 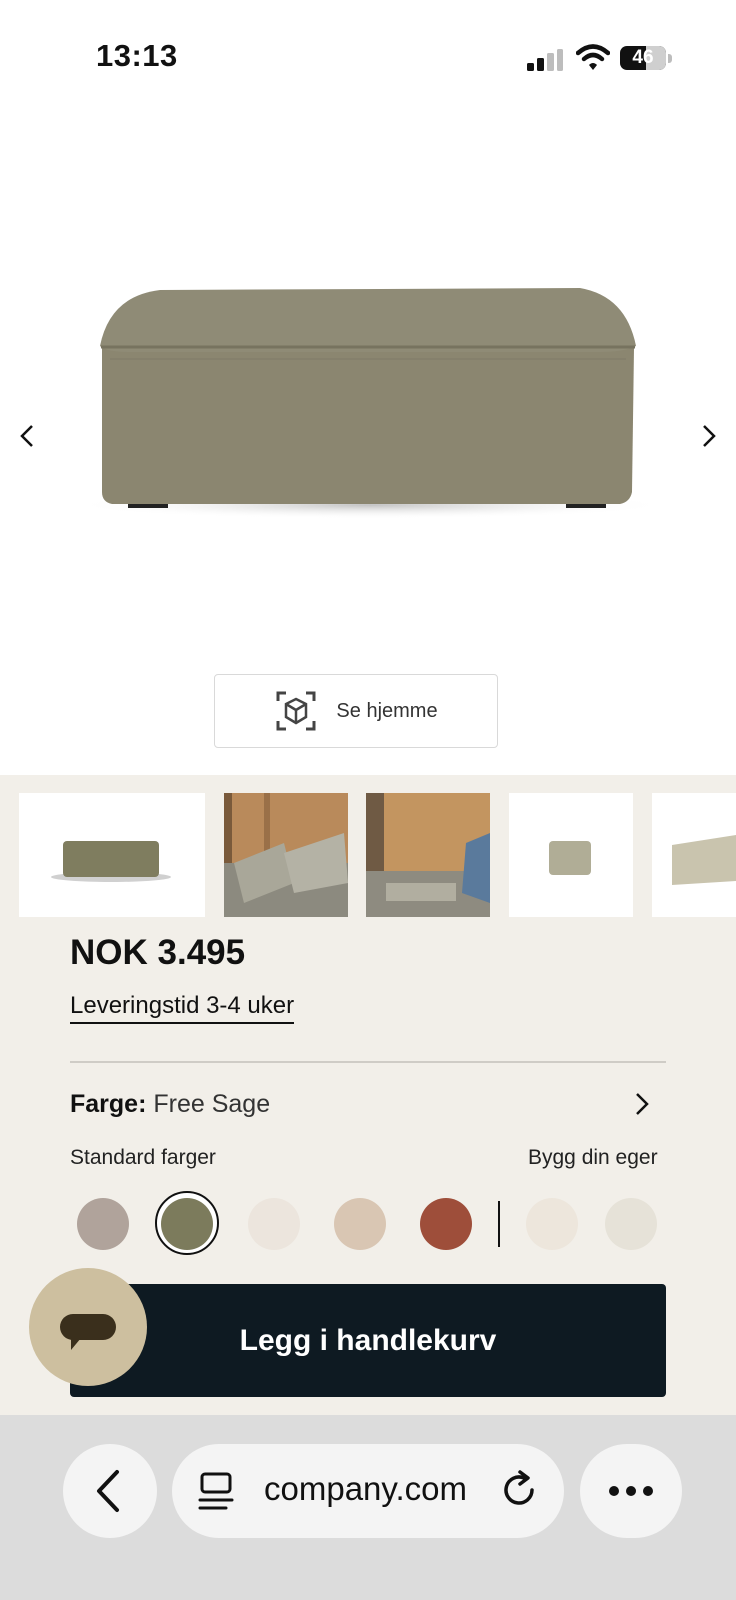 I want to click on browser-back-button, so click(x=110, y=1491).